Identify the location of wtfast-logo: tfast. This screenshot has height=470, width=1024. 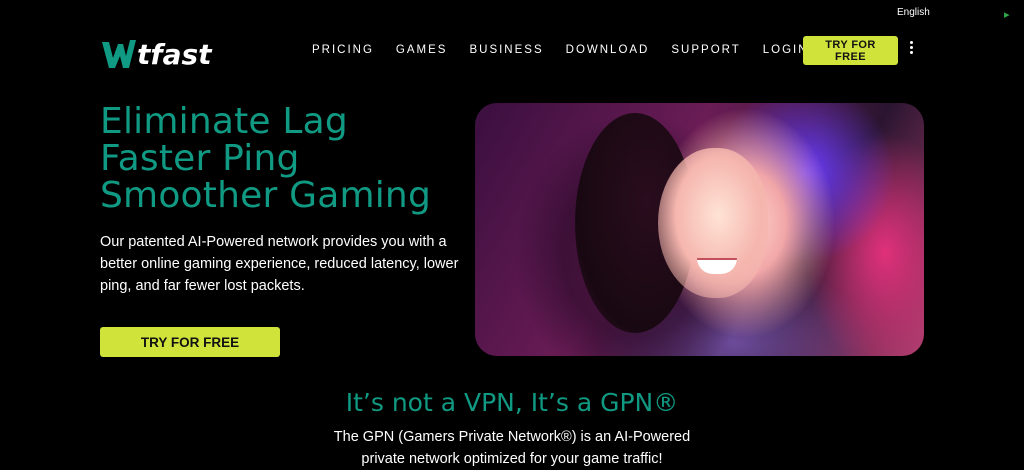
(161, 53).